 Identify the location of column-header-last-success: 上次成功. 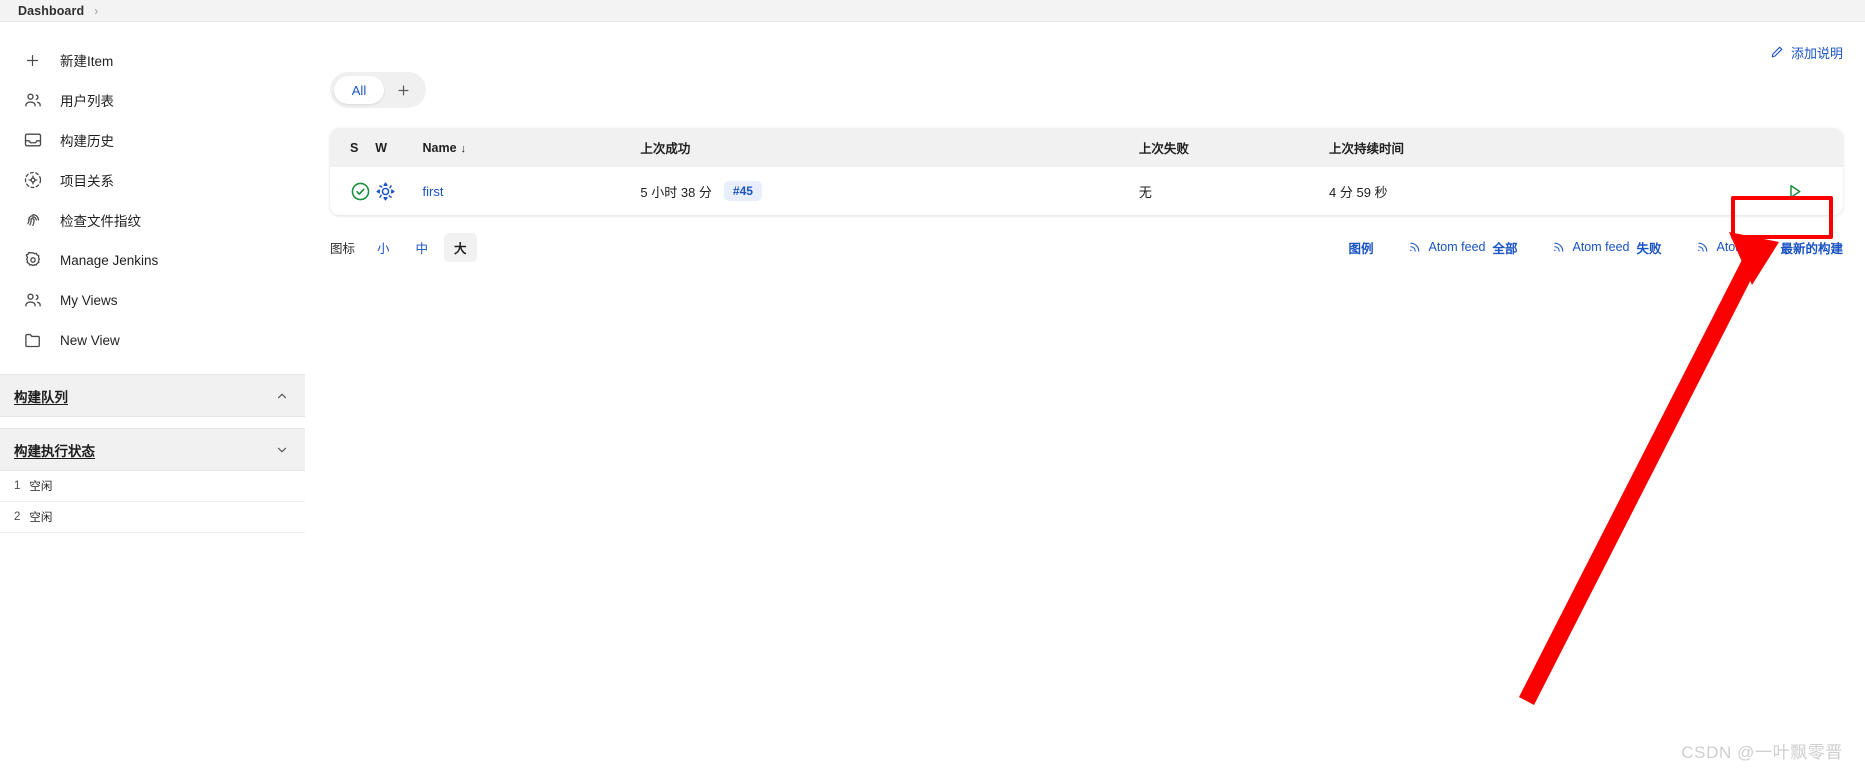
(889, 147).